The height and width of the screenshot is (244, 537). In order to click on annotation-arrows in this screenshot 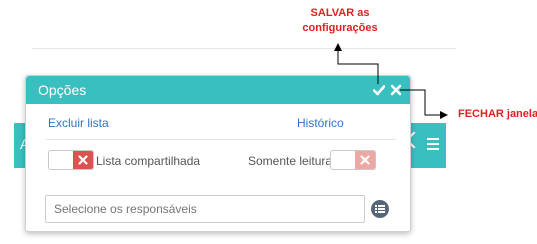, I will do `click(391, 81)`.